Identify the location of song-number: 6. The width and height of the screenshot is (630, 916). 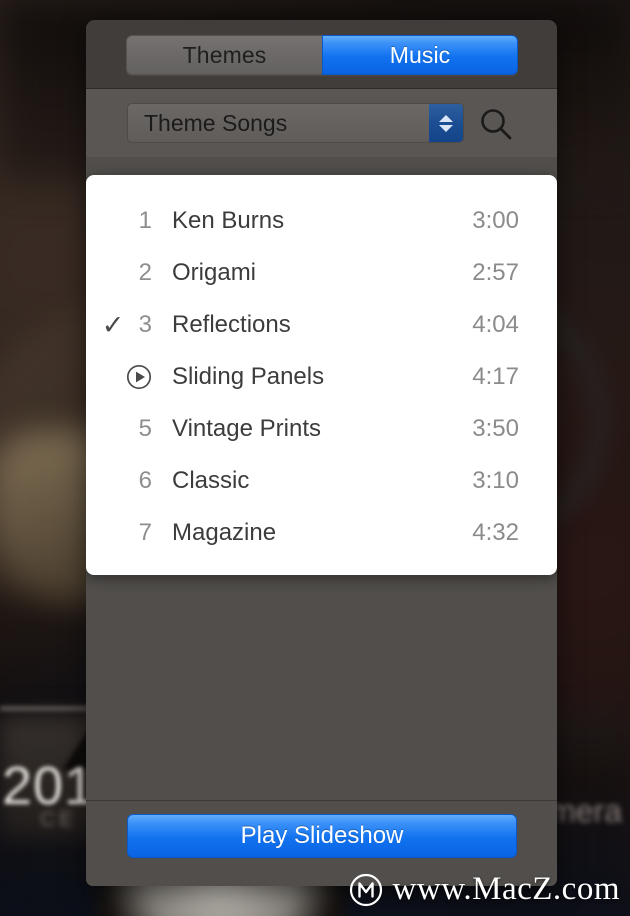
(145, 480).